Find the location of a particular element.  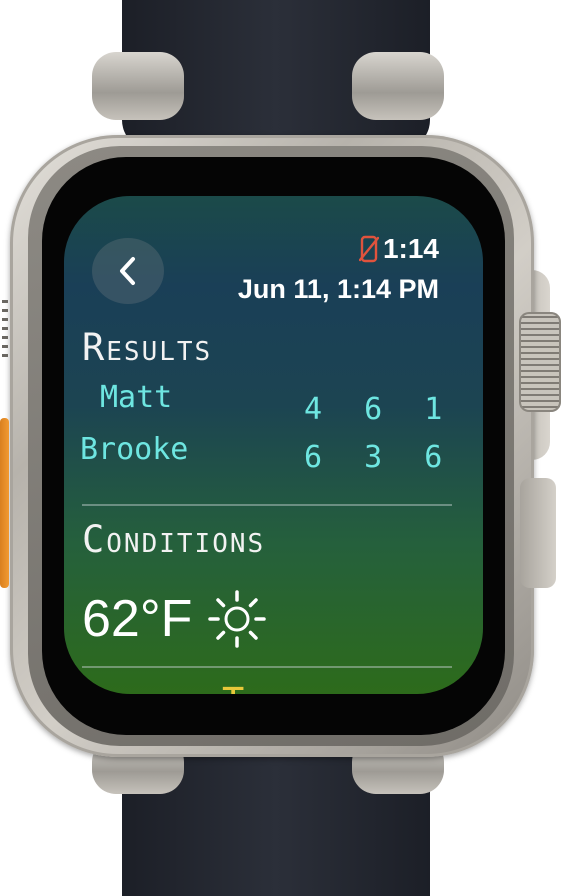

lug-top-left is located at coordinates (138, 86).